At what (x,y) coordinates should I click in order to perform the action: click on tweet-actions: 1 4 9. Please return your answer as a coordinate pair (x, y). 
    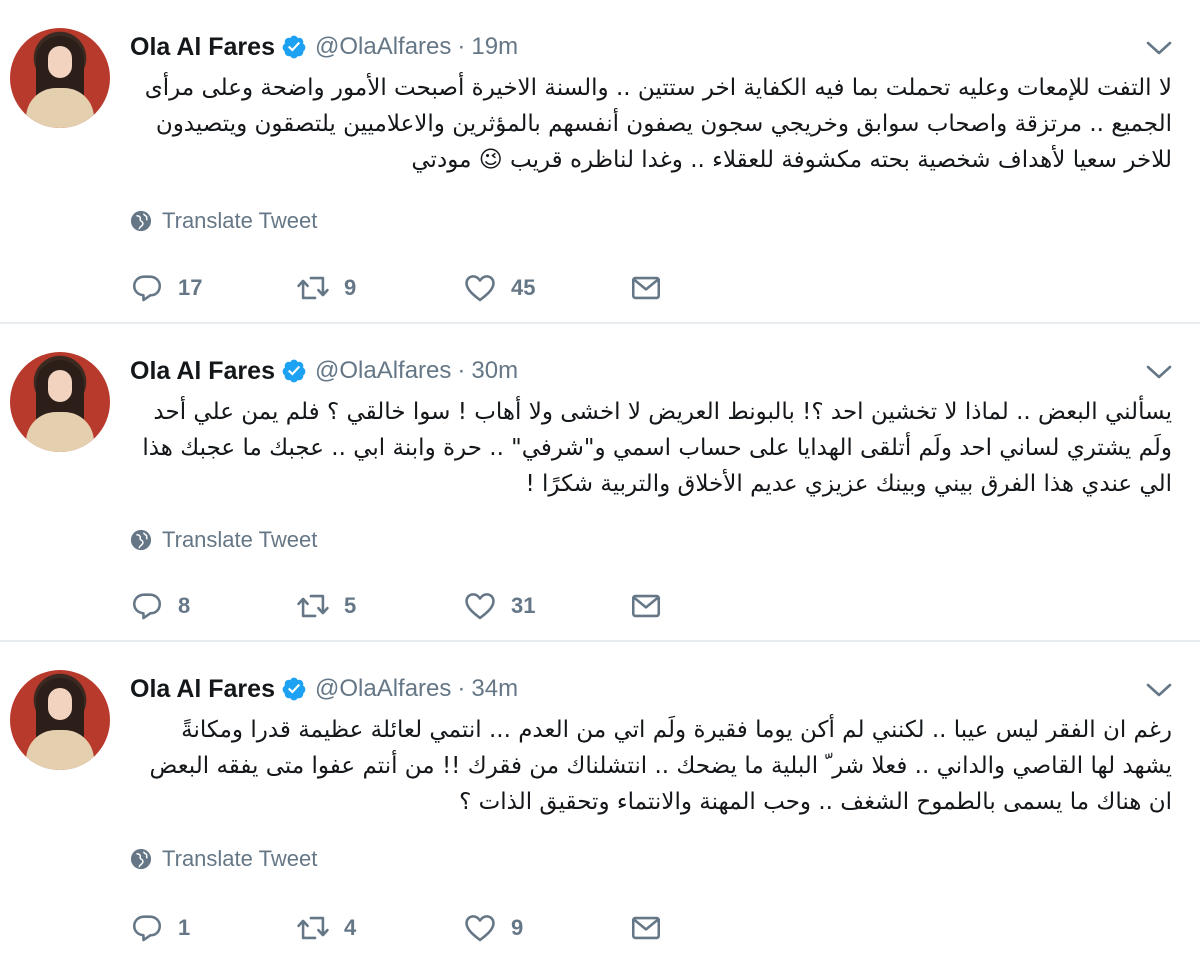
    Looking at the image, I should click on (396, 928).